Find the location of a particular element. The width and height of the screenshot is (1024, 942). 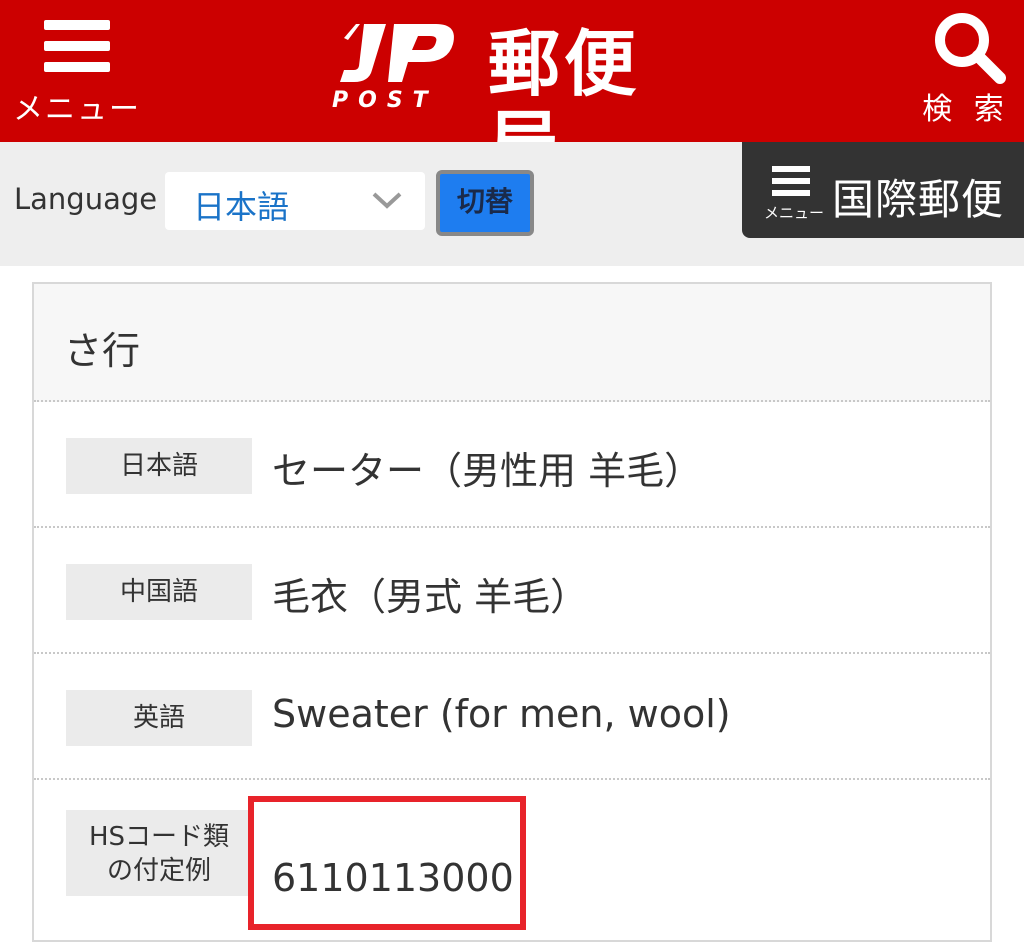

row-label: 英語 is located at coordinates (159, 718).